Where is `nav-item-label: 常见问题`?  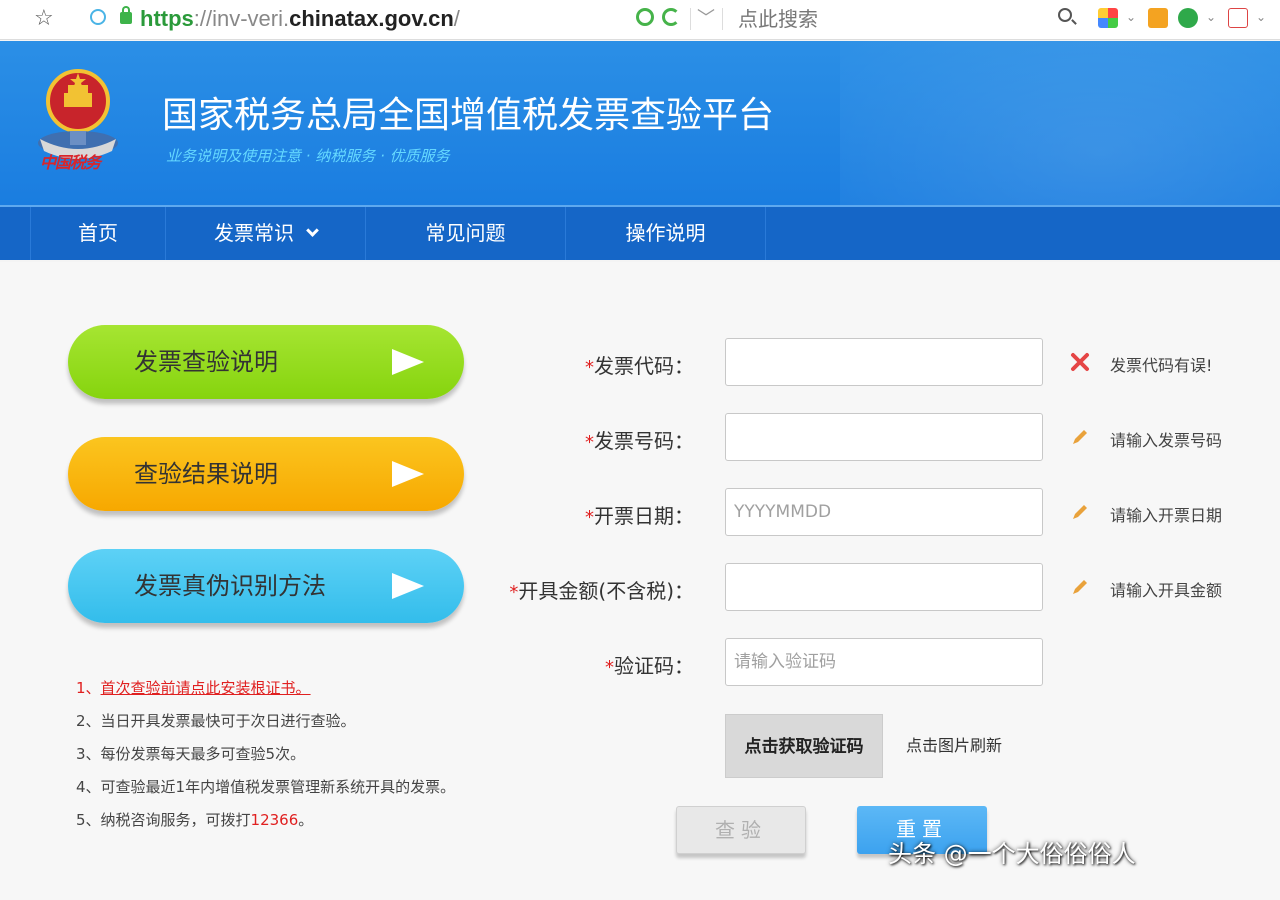
nav-item-label: 常见问题 is located at coordinates (465, 233).